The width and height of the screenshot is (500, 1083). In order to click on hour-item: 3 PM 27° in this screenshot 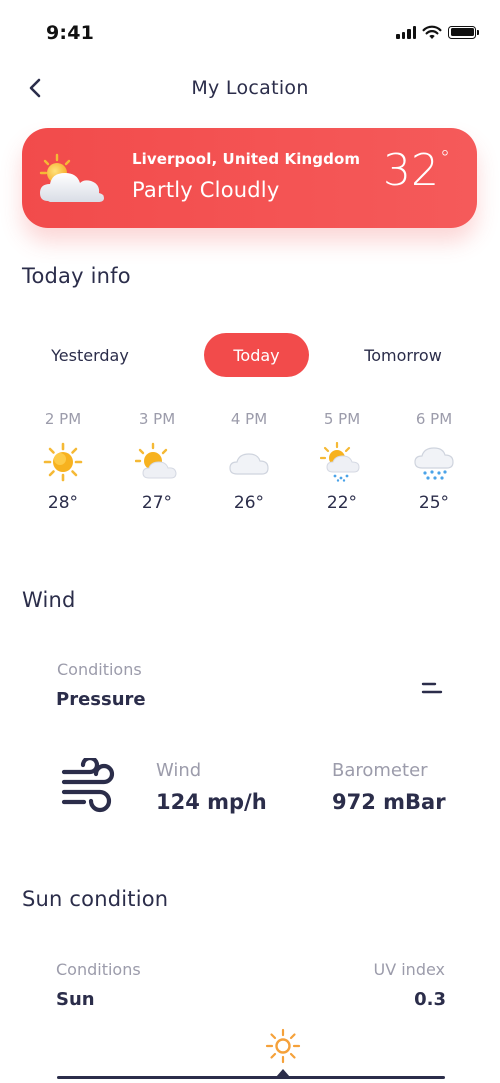, I will do `click(157, 461)`.